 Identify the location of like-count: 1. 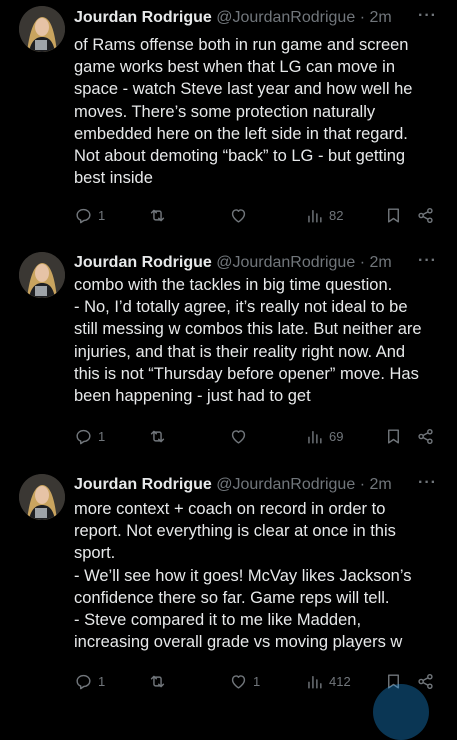
(257, 681).